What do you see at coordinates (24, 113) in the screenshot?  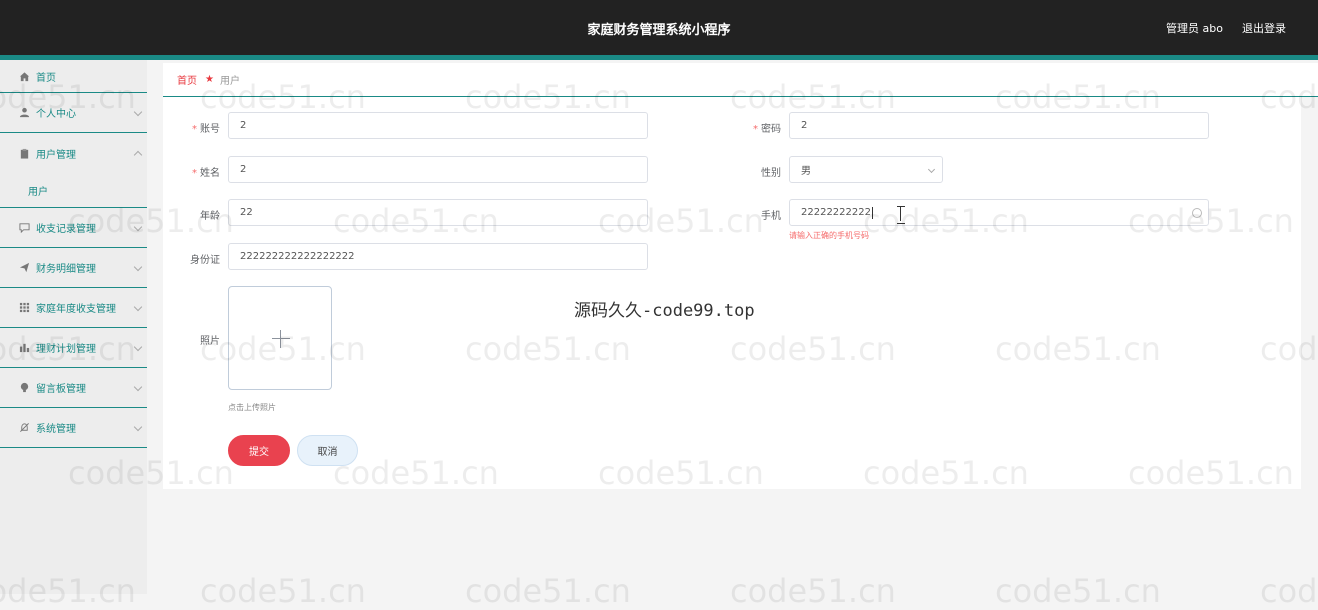 I see `user-icon` at bounding box center [24, 113].